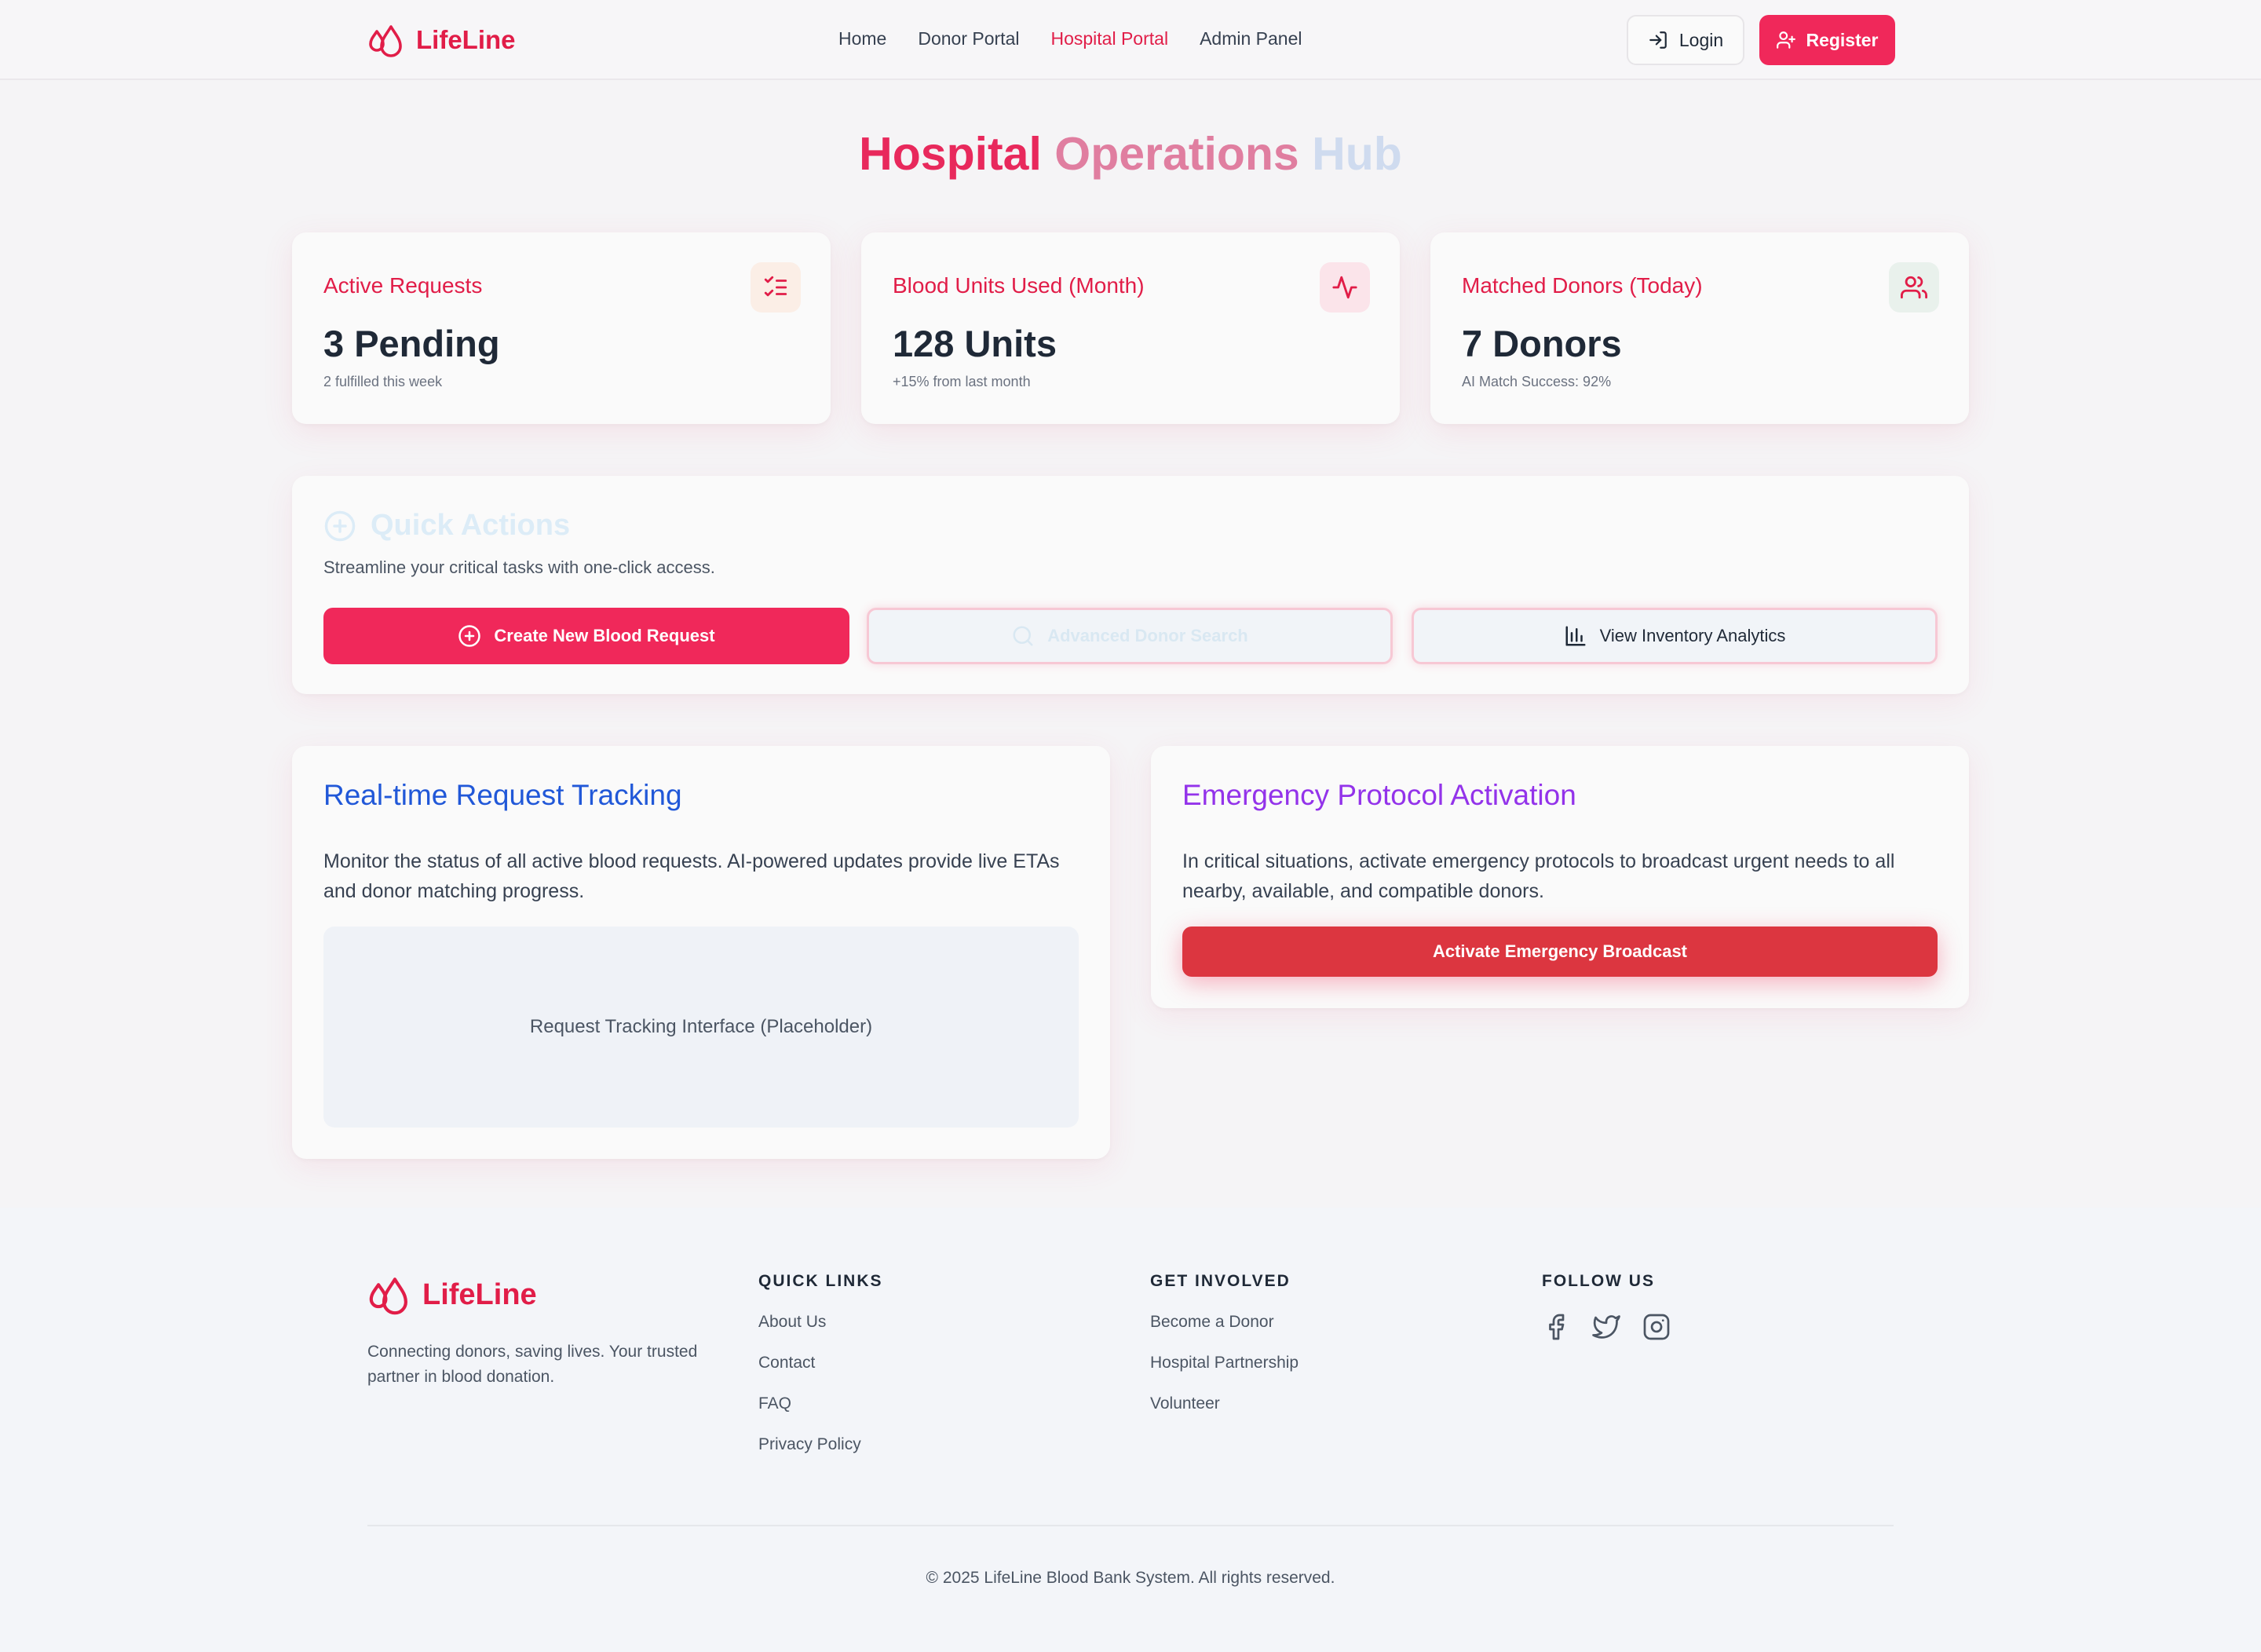 This screenshot has height=1652, width=2261. Describe the element at coordinates (820, 1403) in the screenshot. I see `footer-link-faq: FAQ` at that location.